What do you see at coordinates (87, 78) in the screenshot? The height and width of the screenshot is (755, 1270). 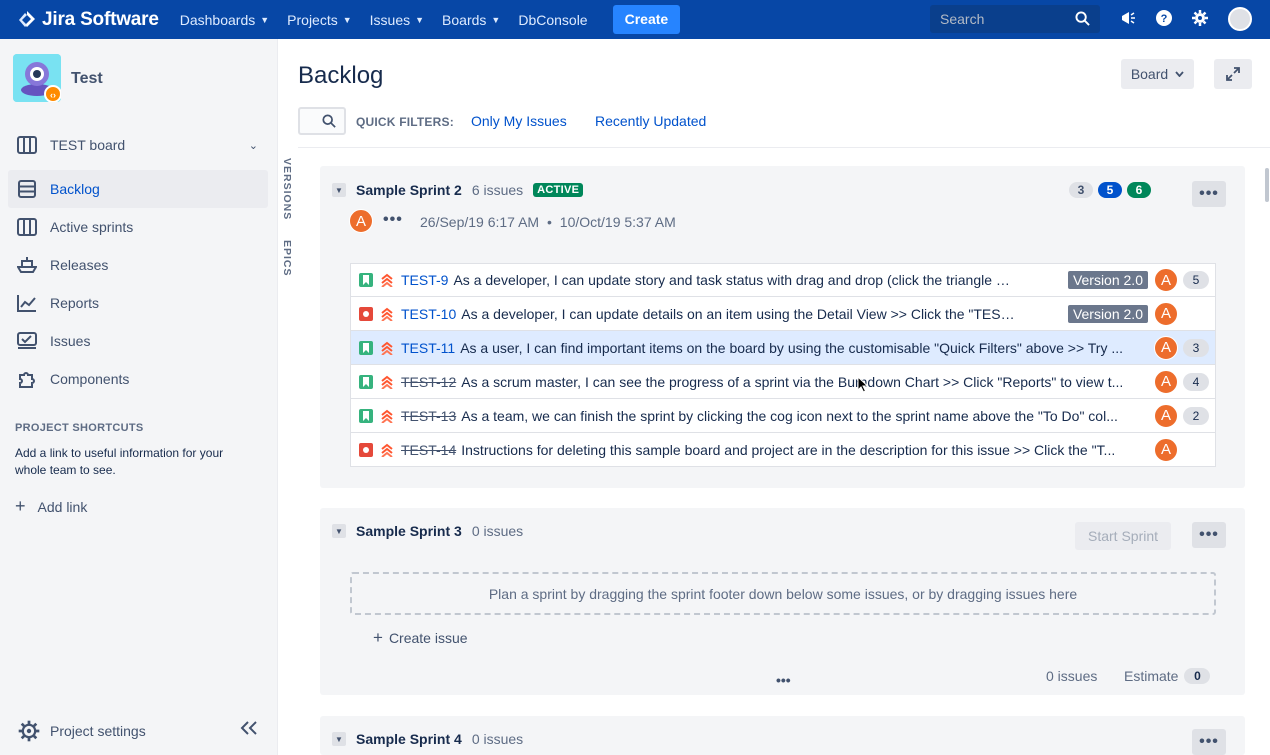 I see `project-name: Test` at bounding box center [87, 78].